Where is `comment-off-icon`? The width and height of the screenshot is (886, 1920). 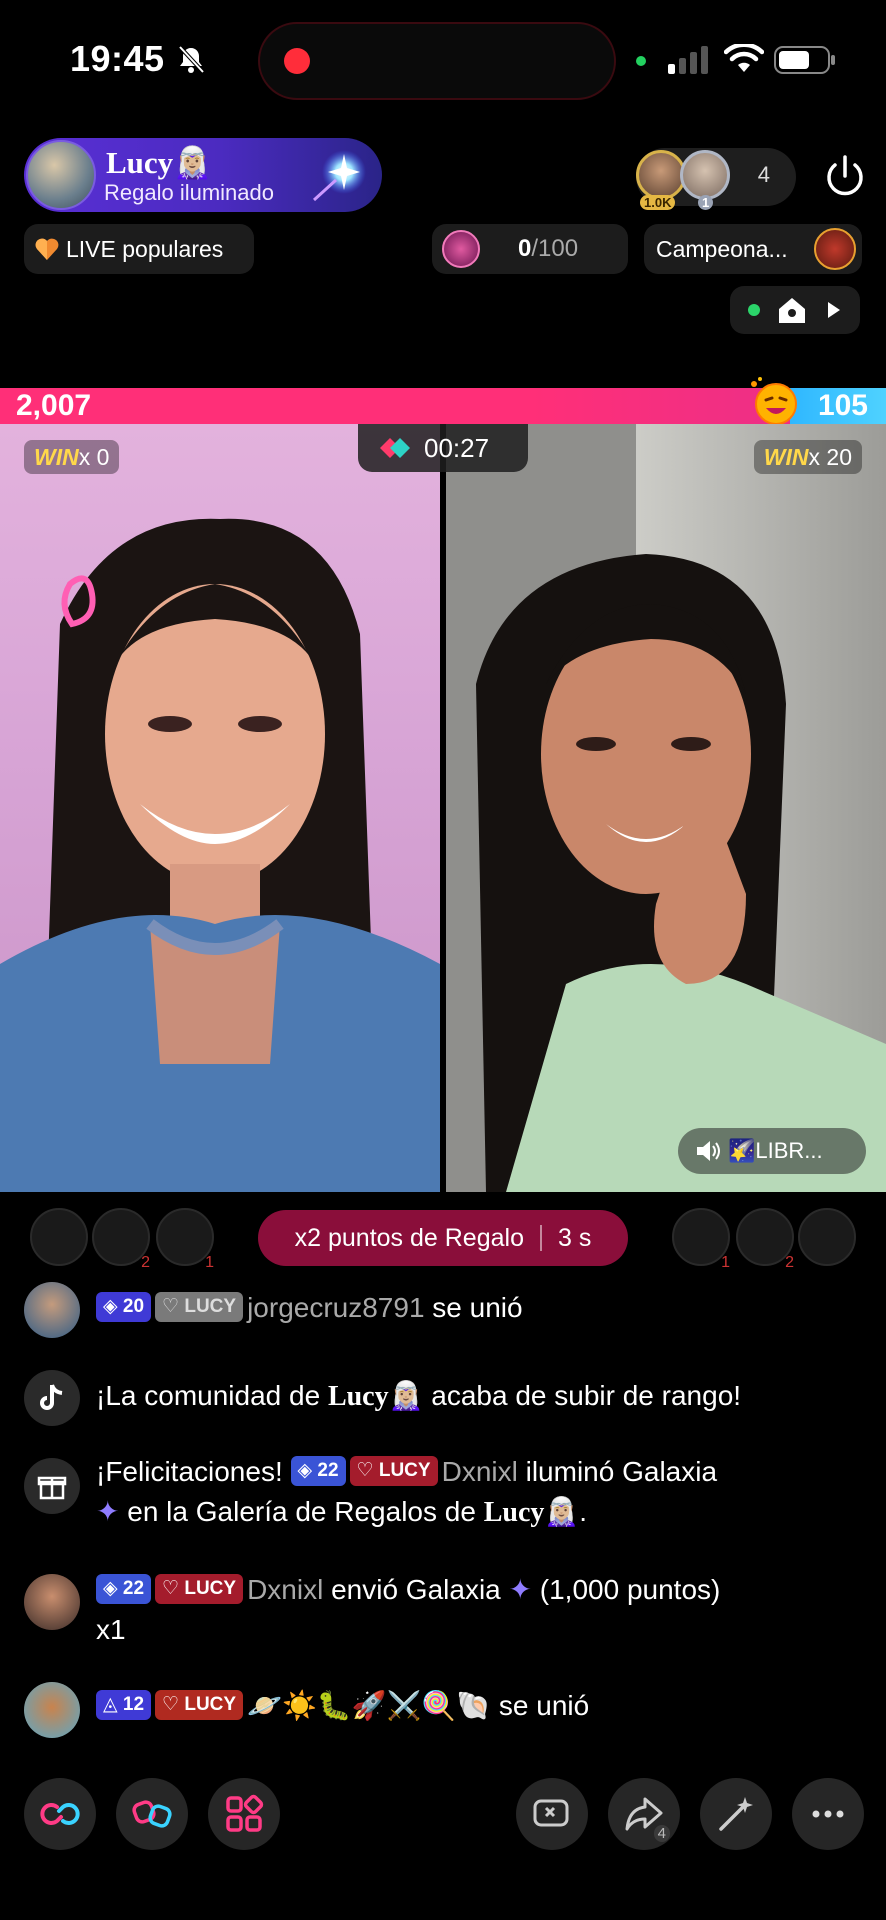
comment-off-icon is located at coordinates (551, 1813).